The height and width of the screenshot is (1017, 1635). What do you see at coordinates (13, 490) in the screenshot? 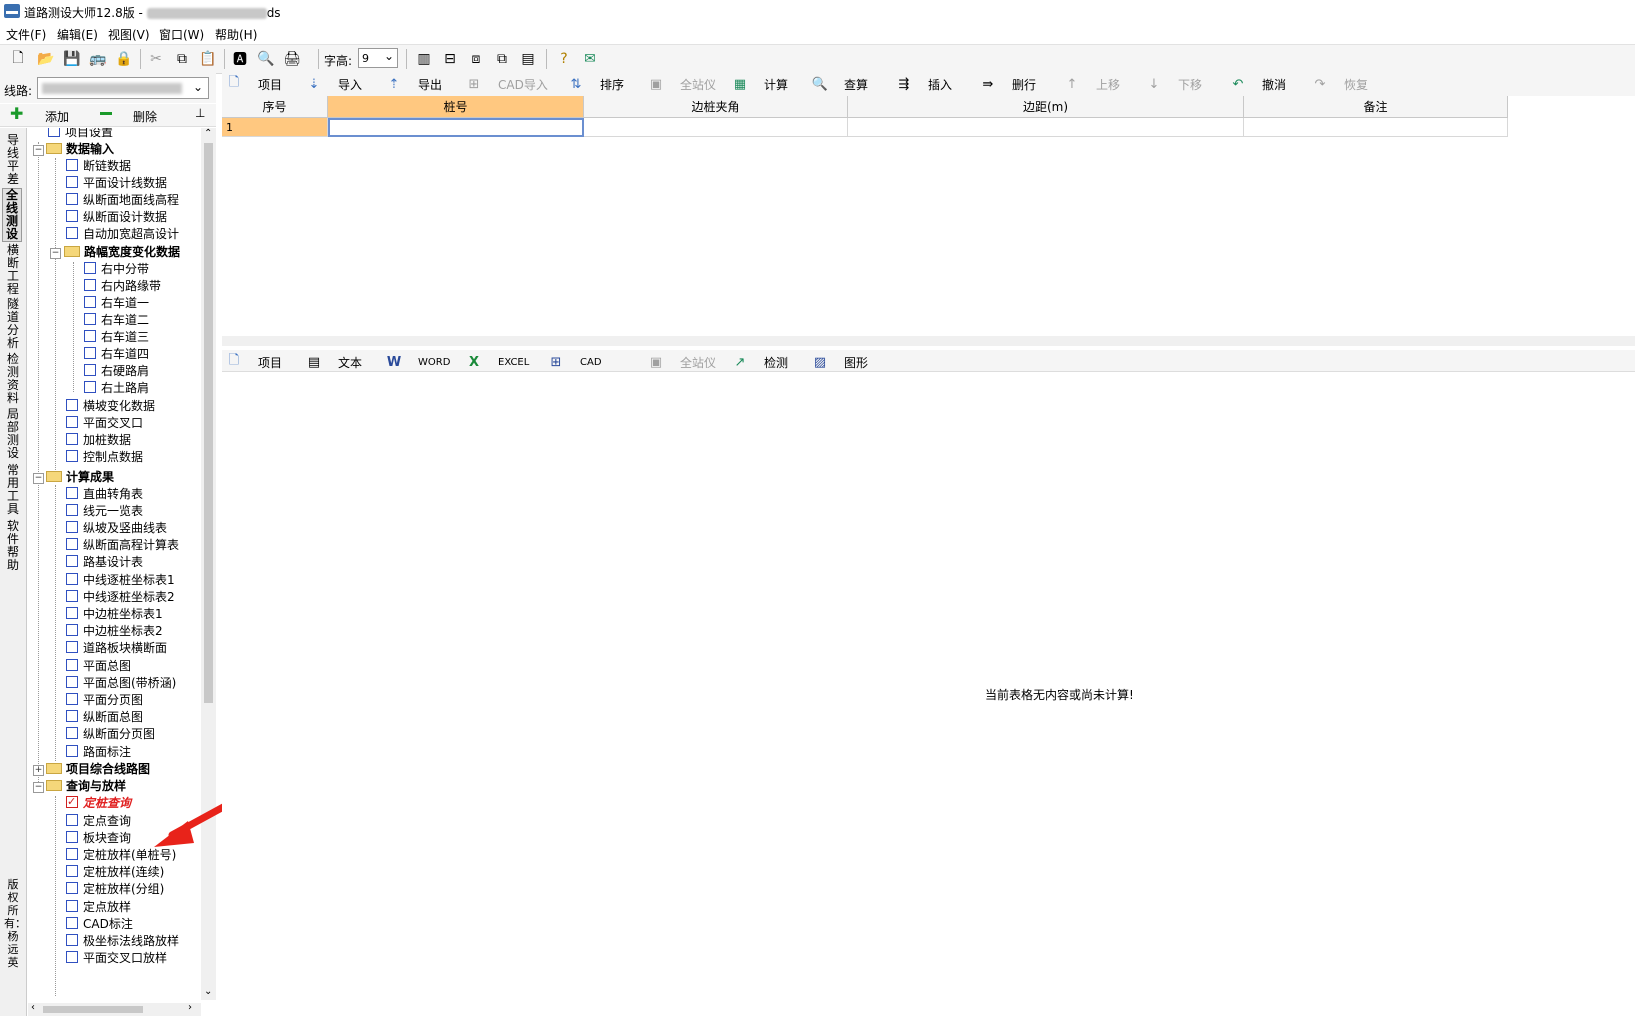
I see `vtab-tools: 常用工具` at bounding box center [13, 490].